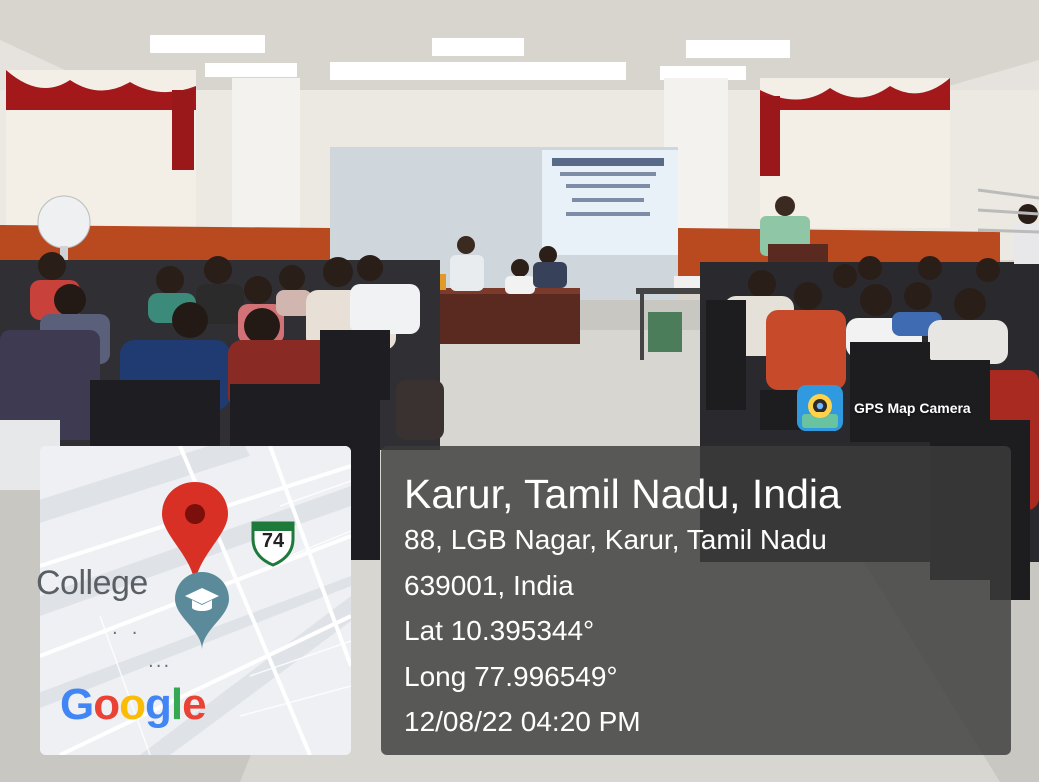 This screenshot has width=1039, height=782. What do you see at coordinates (522, 721) in the screenshot?
I see `timestamp: 12/08/22 04:20 PM` at bounding box center [522, 721].